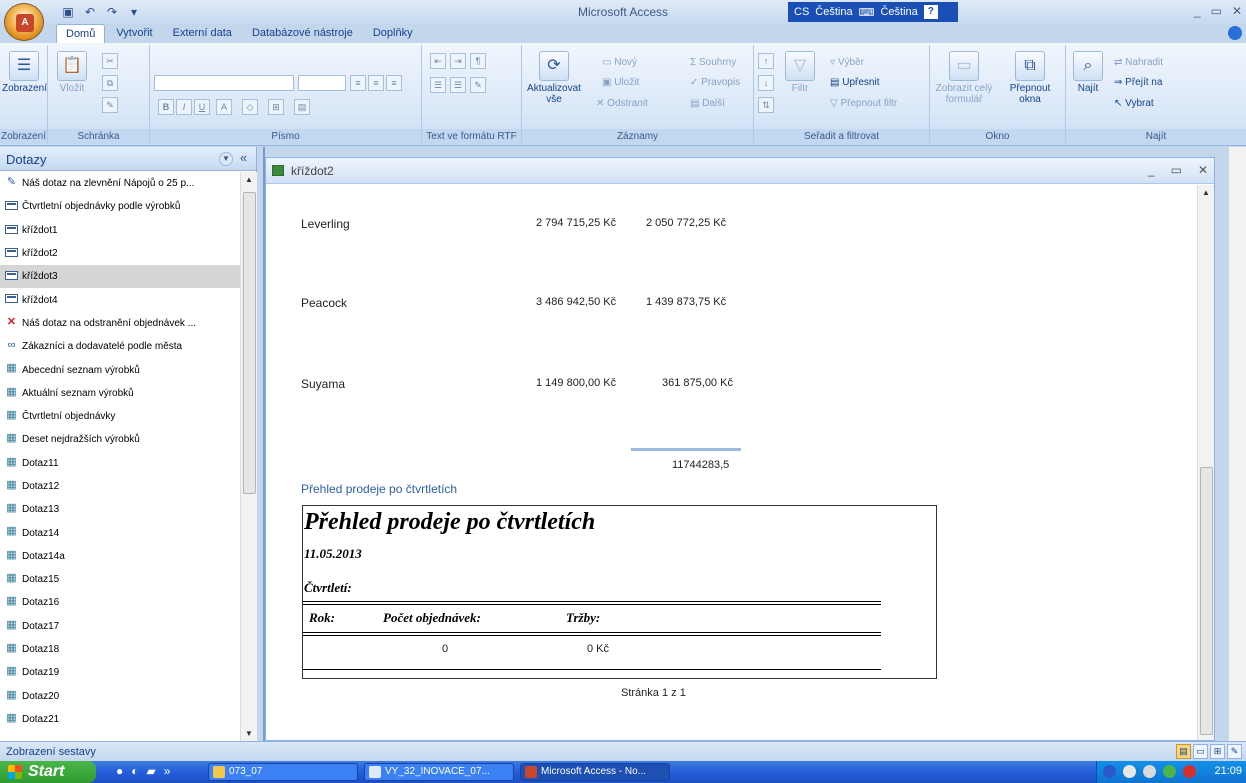 The image size is (1246, 783). What do you see at coordinates (120, 486) in the screenshot?
I see `nav-item: ▦ Dotaz12` at bounding box center [120, 486].